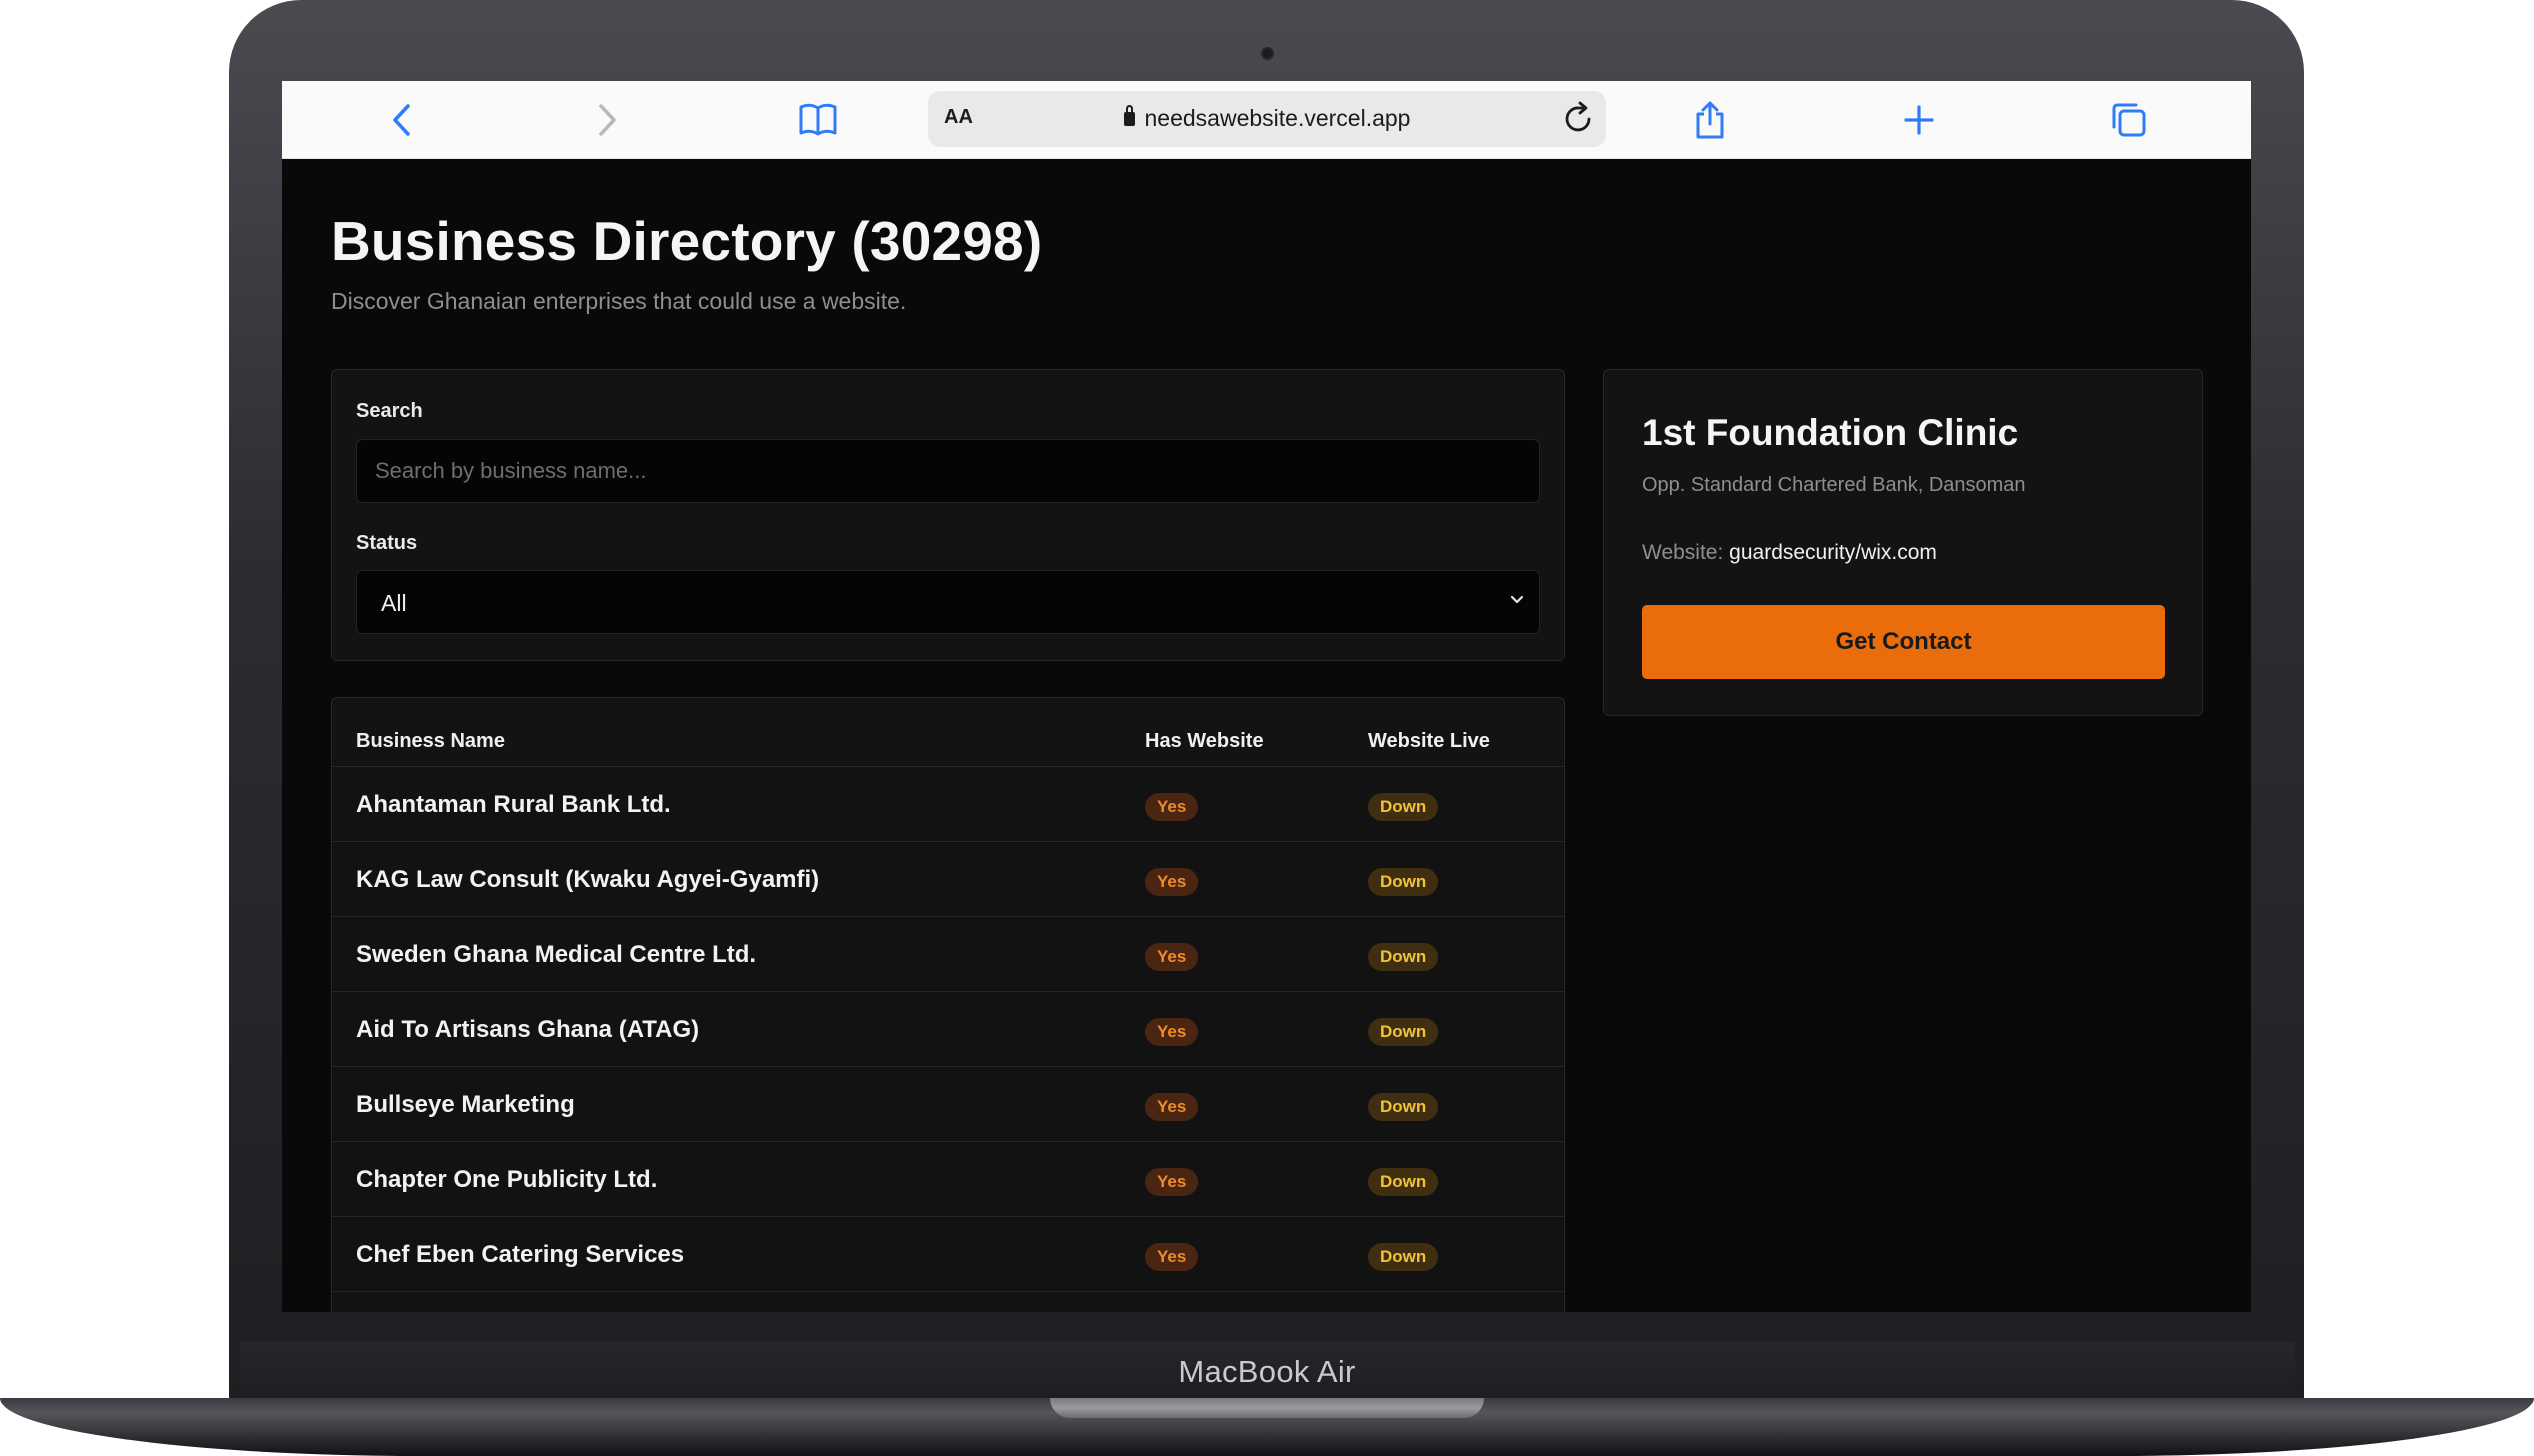 This screenshot has height=1456, width=2534. What do you see at coordinates (507, 1179) in the screenshot?
I see `business-name: Chapter One Publicity Ltd.` at bounding box center [507, 1179].